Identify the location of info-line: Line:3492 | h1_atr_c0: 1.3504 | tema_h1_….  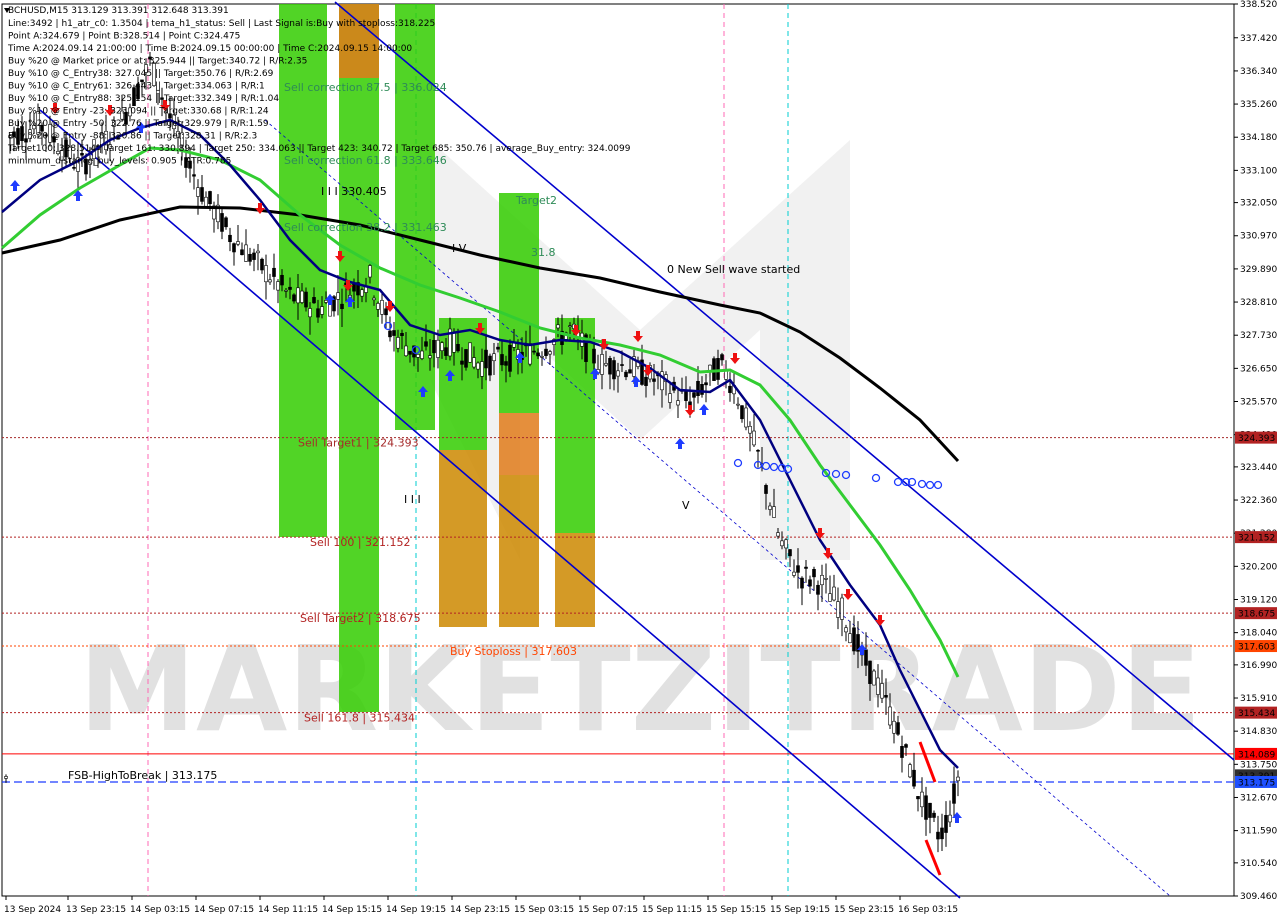
(221, 24).